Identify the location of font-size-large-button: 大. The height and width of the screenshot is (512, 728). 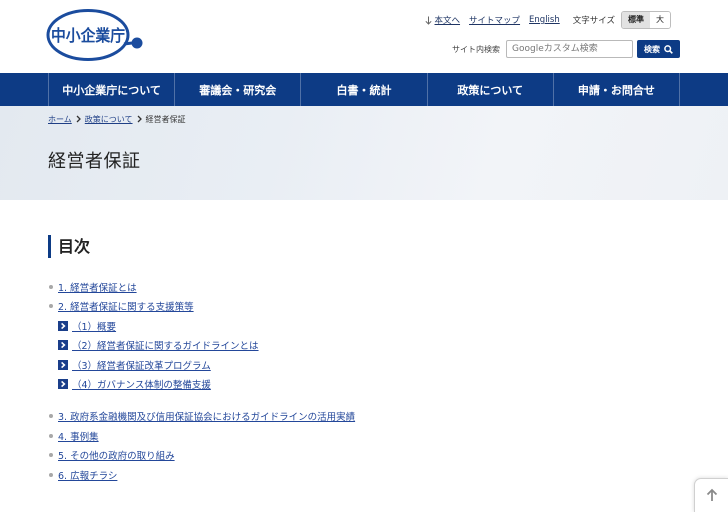
(660, 20).